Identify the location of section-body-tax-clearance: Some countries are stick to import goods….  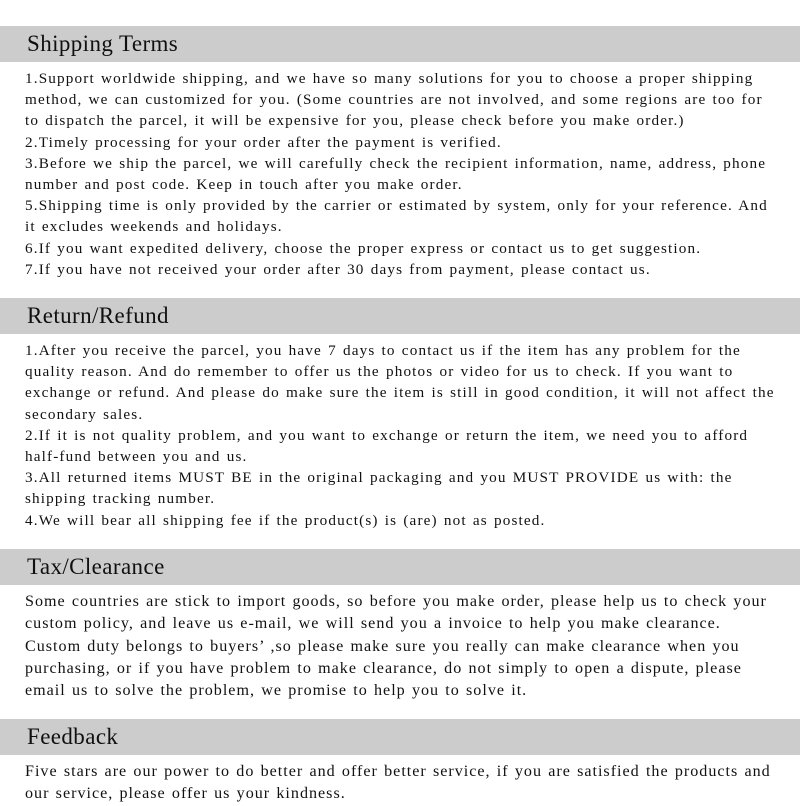
(400, 644).